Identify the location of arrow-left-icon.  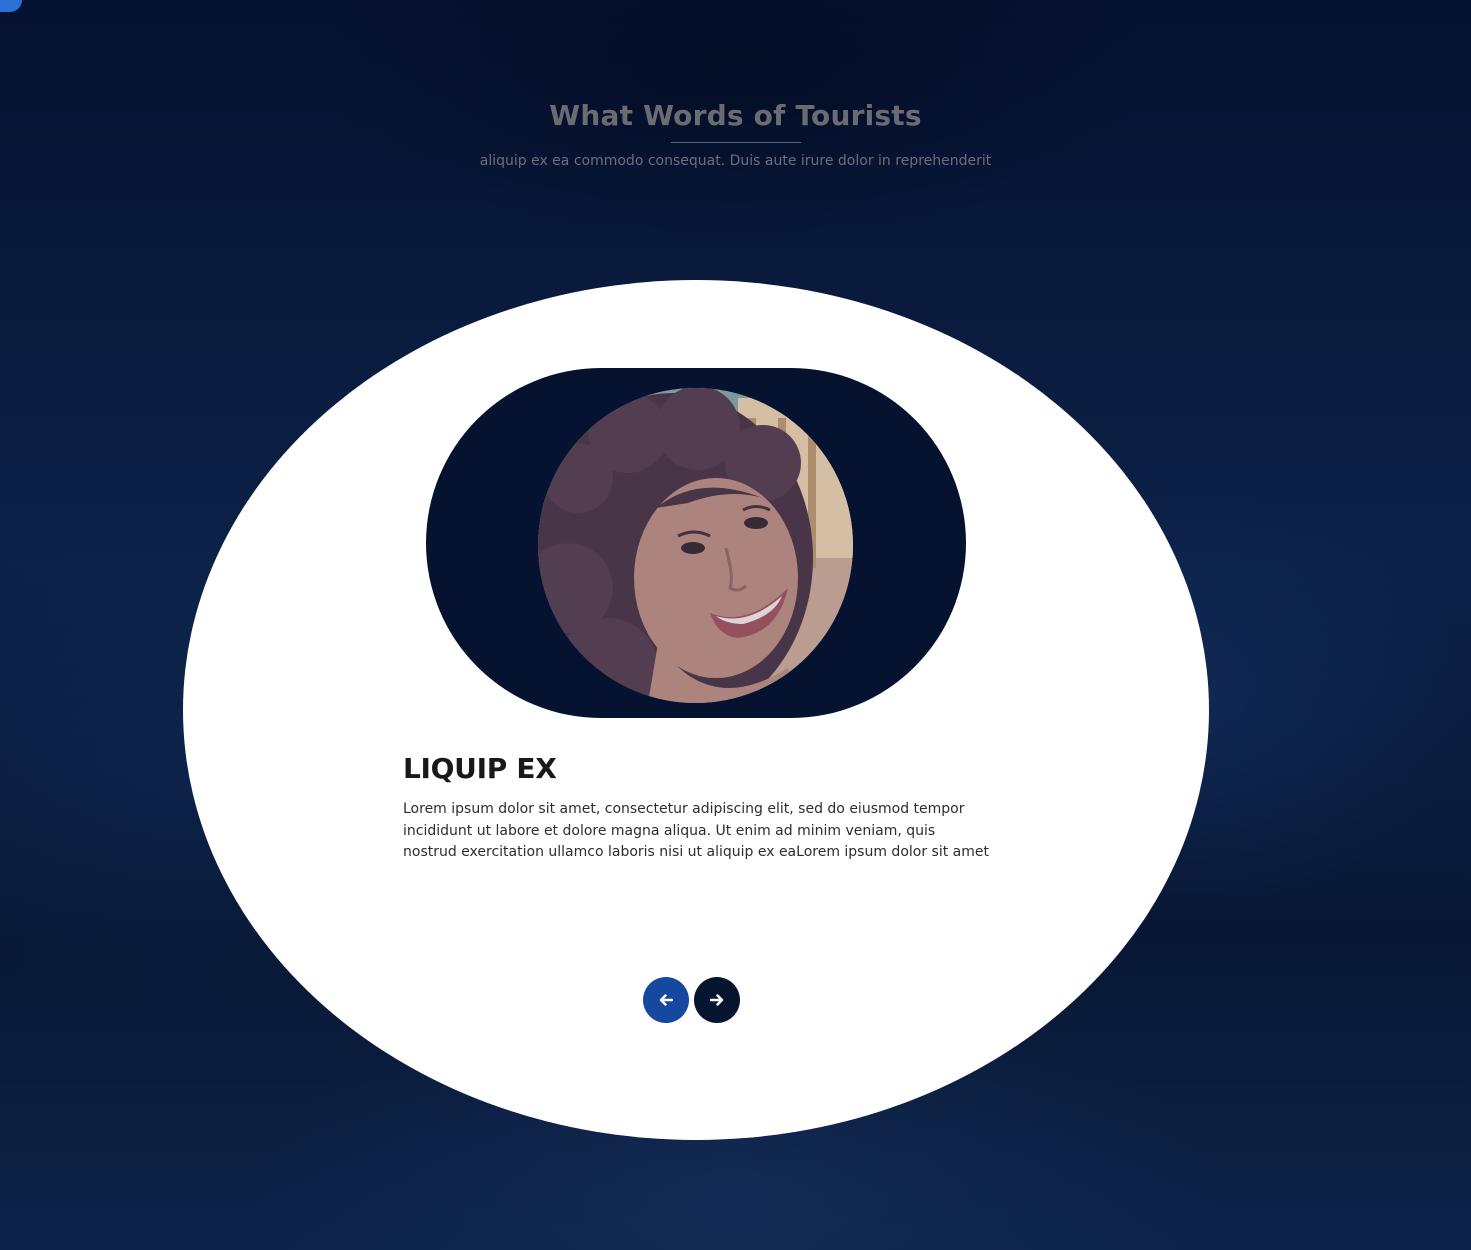
(666, 1000).